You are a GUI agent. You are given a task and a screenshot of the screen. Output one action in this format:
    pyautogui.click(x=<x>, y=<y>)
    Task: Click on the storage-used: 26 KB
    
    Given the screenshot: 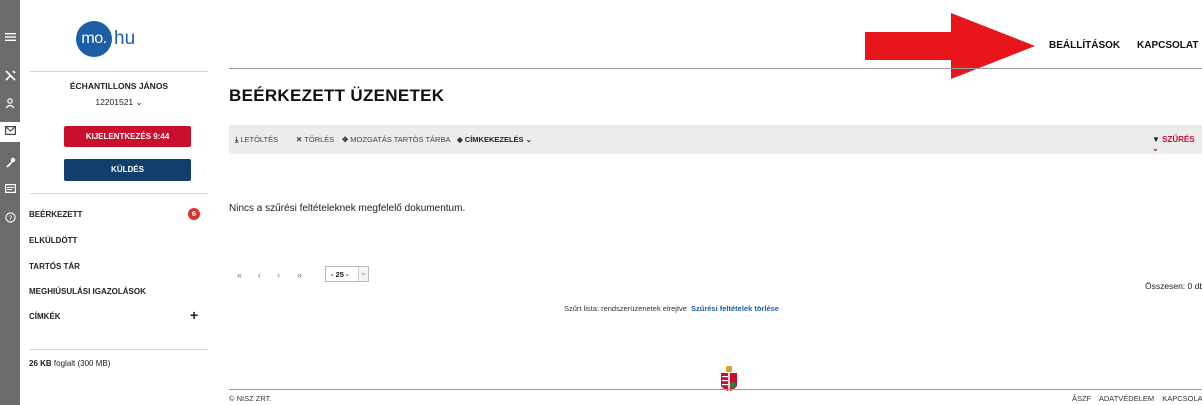 What is the action you would take?
    pyautogui.click(x=40, y=363)
    